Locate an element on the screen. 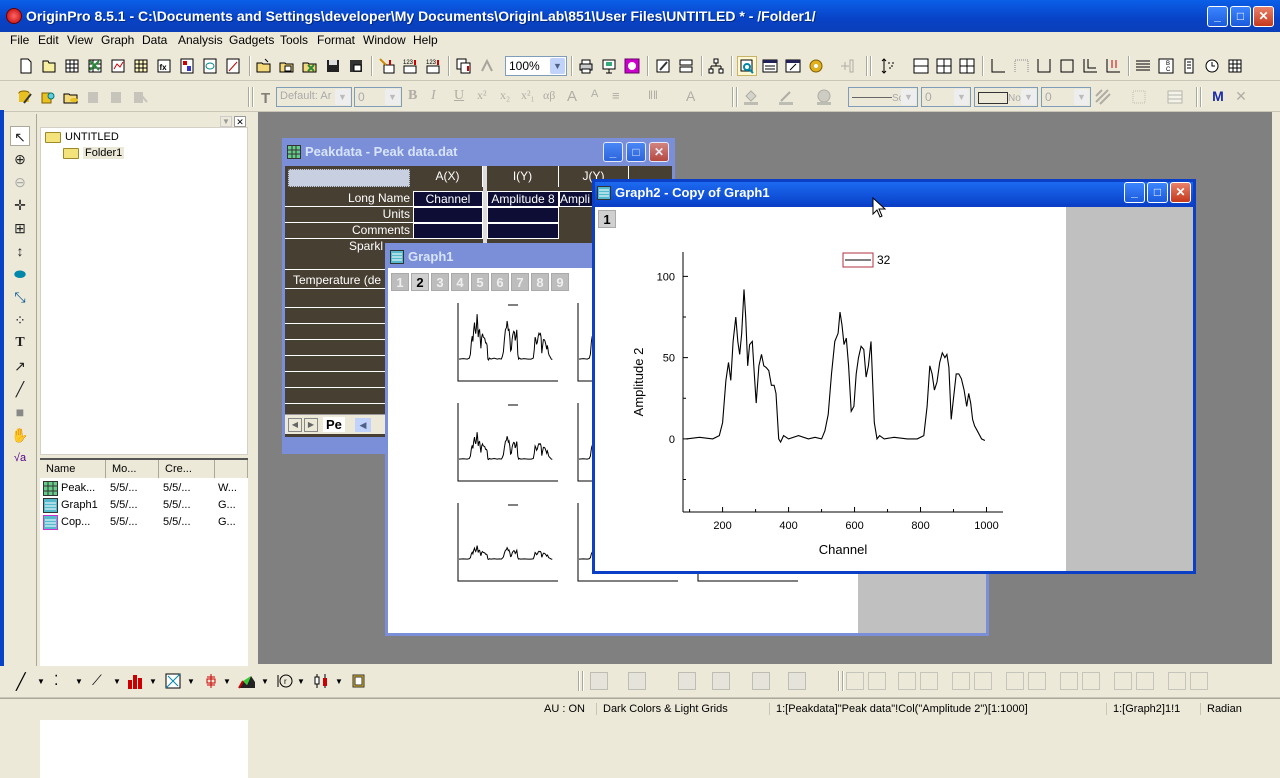 Image resolution: width=1280 pixels, height=778 pixels. regional-mask-icon: ⤡ is located at coordinates (20, 297).